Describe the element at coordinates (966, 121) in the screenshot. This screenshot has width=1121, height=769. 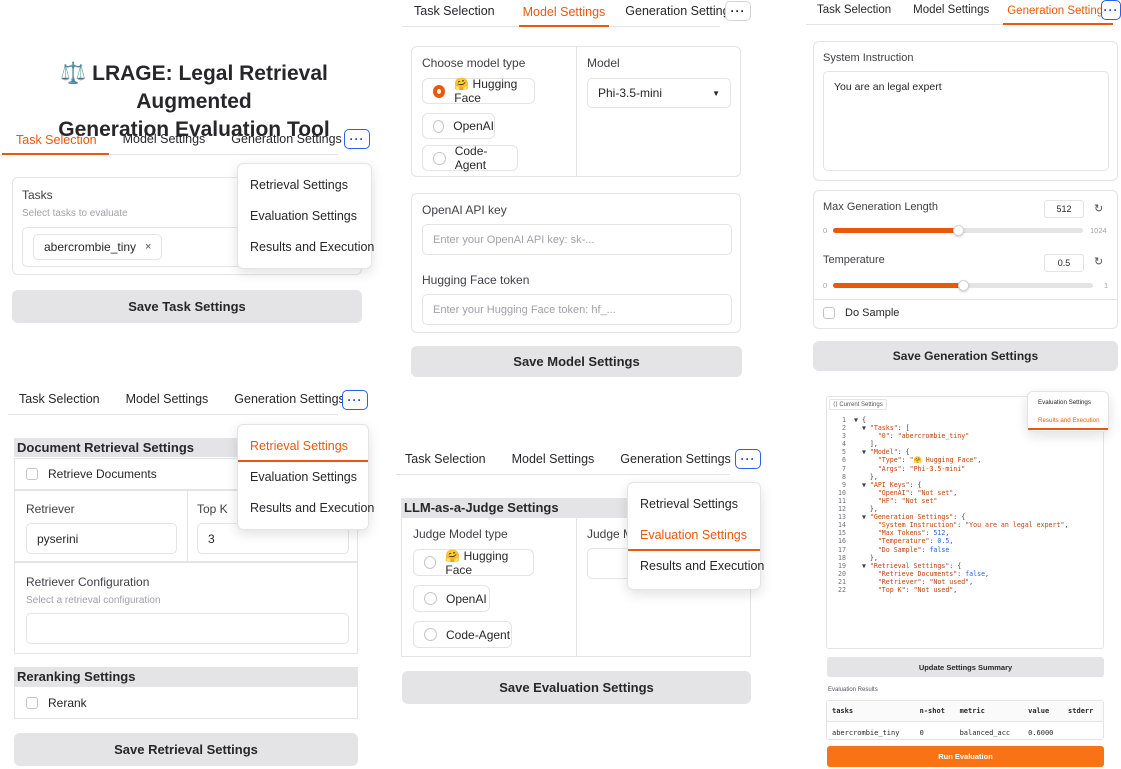
I see `system-instruction-textarea: You are an legal expert` at that location.